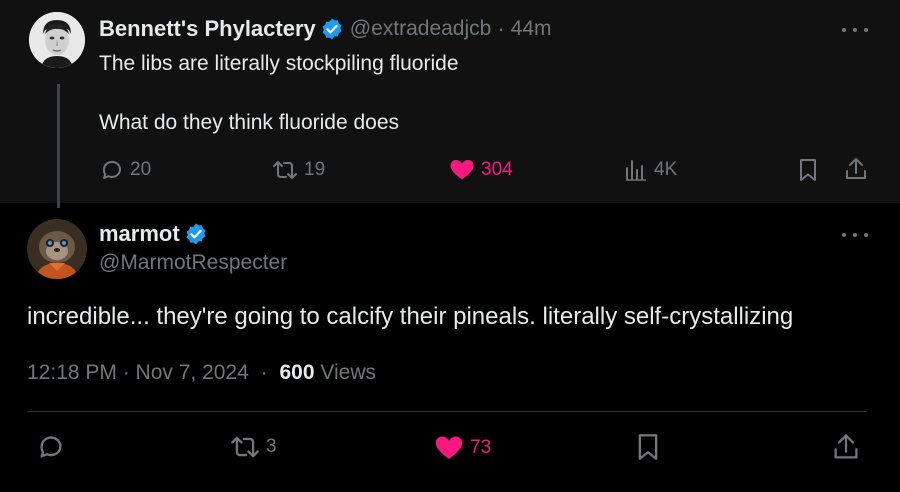 The height and width of the screenshot is (492, 900). What do you see at coordinates (193, 263) in the screenshot?
I see `reply-handle: @MarmotRespecter` at bounding box center [193, 263].